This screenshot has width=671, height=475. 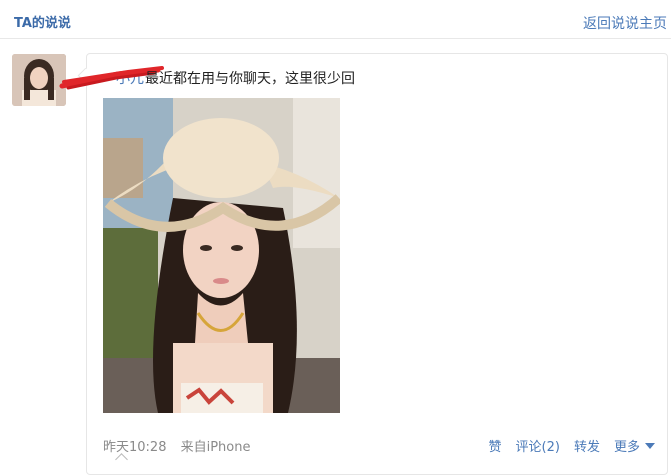 What do you see at coordinates (135, 447) in the screenshot?
I see `post-time: 昨天10:28` at bounding box center [135, 447].